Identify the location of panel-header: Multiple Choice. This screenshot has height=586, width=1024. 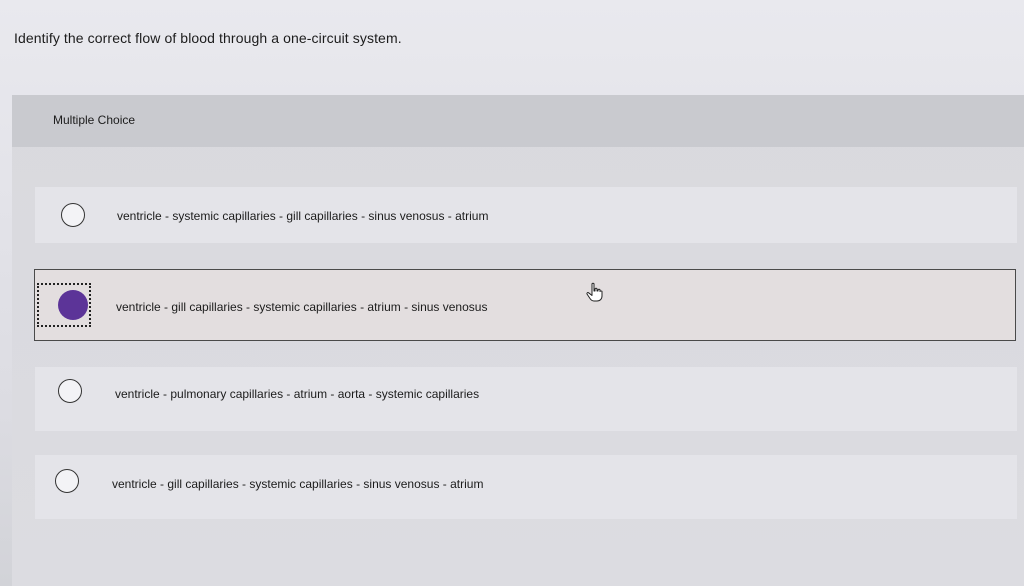
(518, 121).